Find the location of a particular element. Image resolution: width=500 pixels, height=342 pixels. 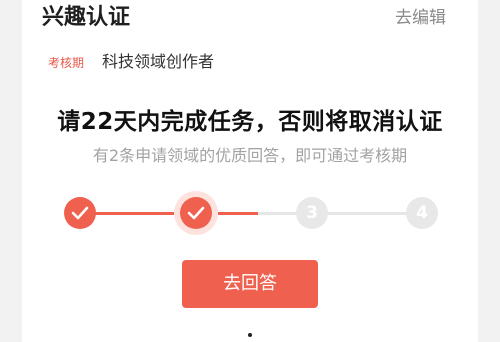

step-1-done is located at coordinates (80, 213).